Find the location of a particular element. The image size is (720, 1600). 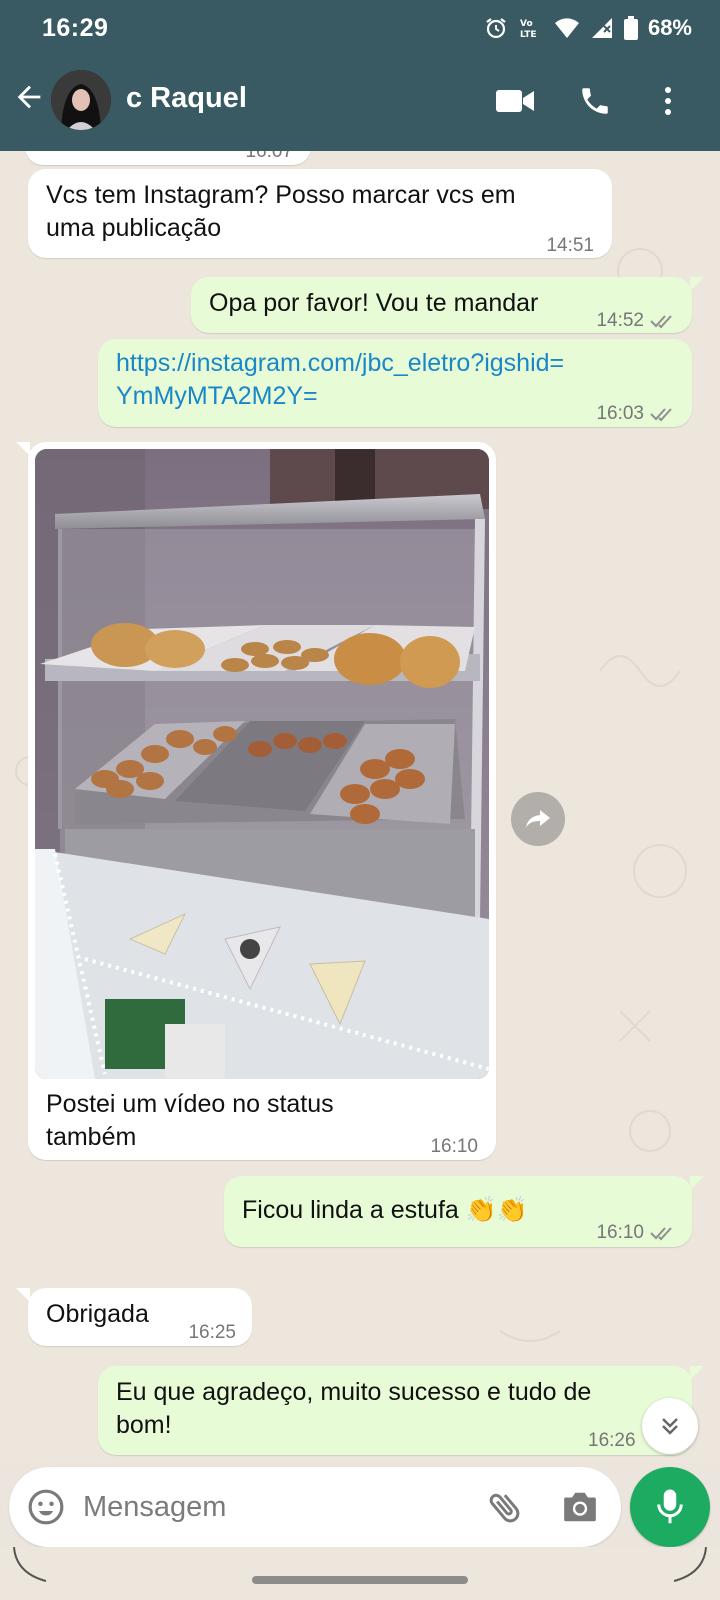

forward-button is located at coordinates (538, 819).